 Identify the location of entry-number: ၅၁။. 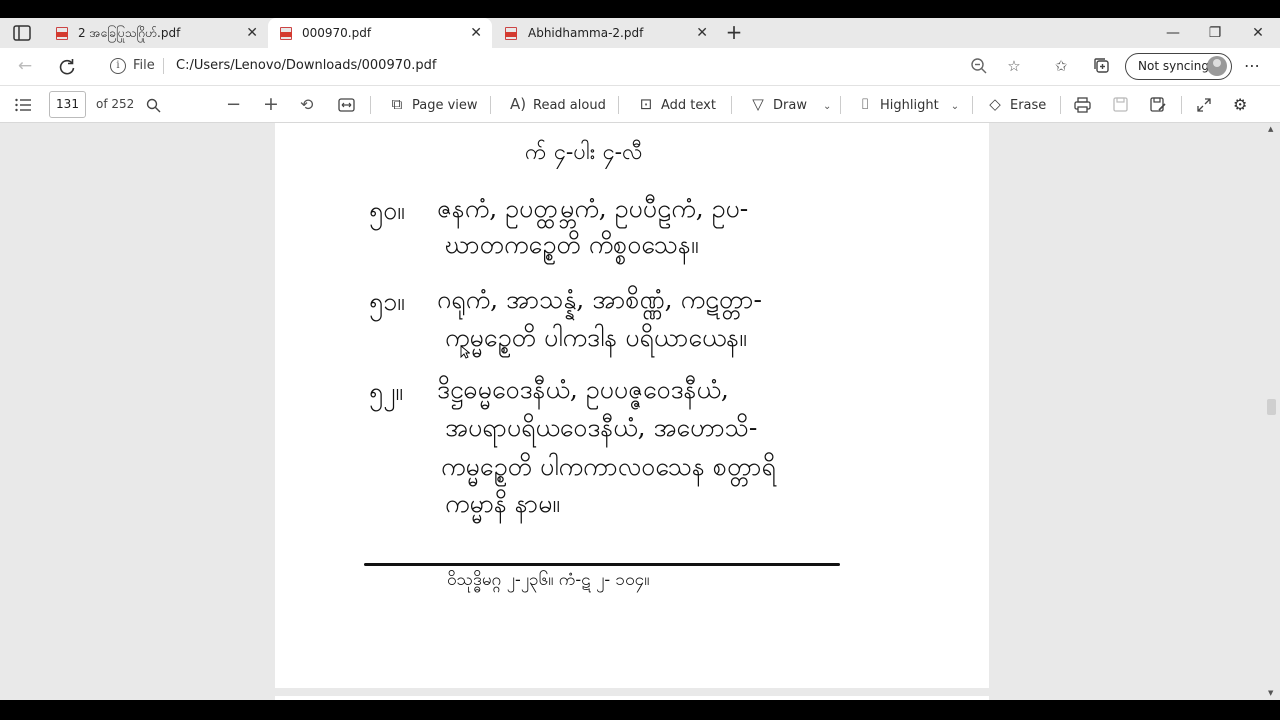
(387, 301).